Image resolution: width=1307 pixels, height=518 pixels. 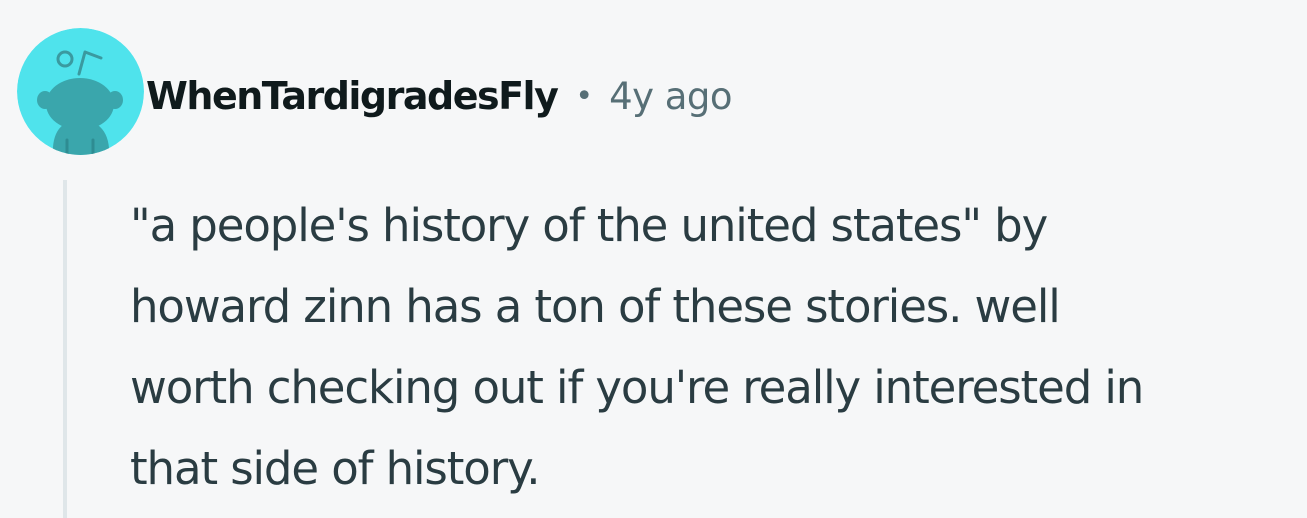 I want to click on avatar, so click(x=80, y=91).